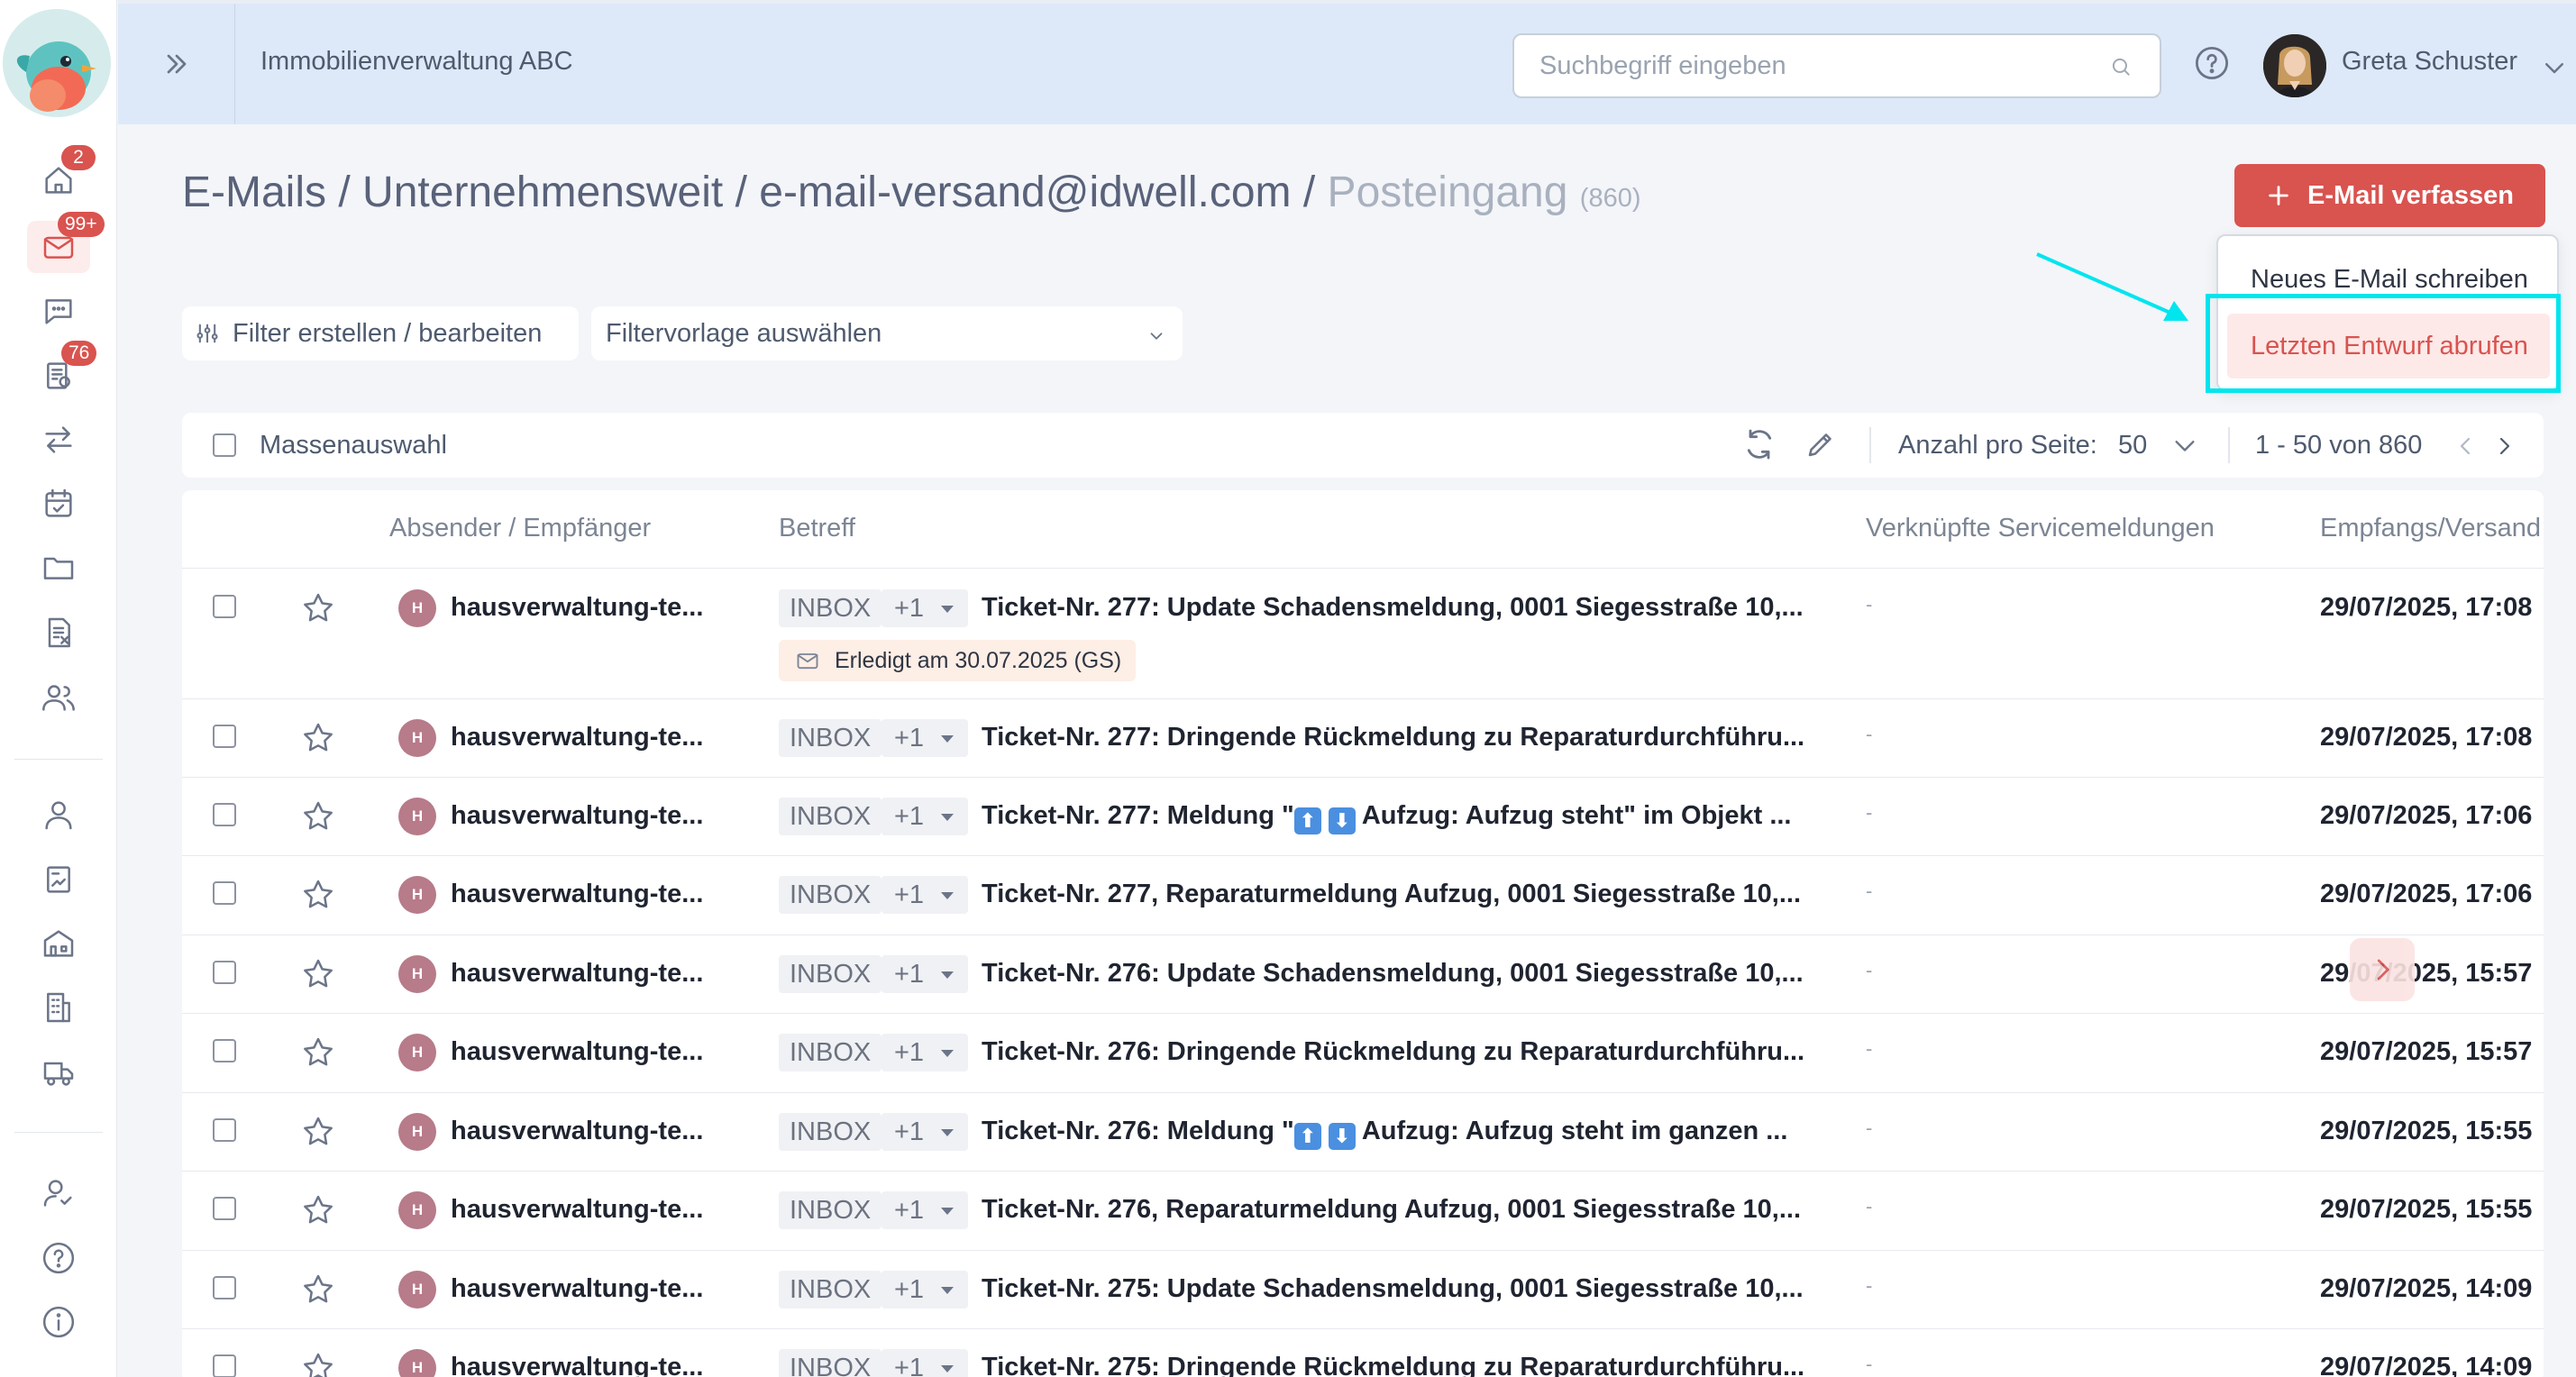 This screenshot has width=2576, height=1377. Describe the element at coordinates (2382, 969) in the screenshot. I see `floating-next-button` at that location.